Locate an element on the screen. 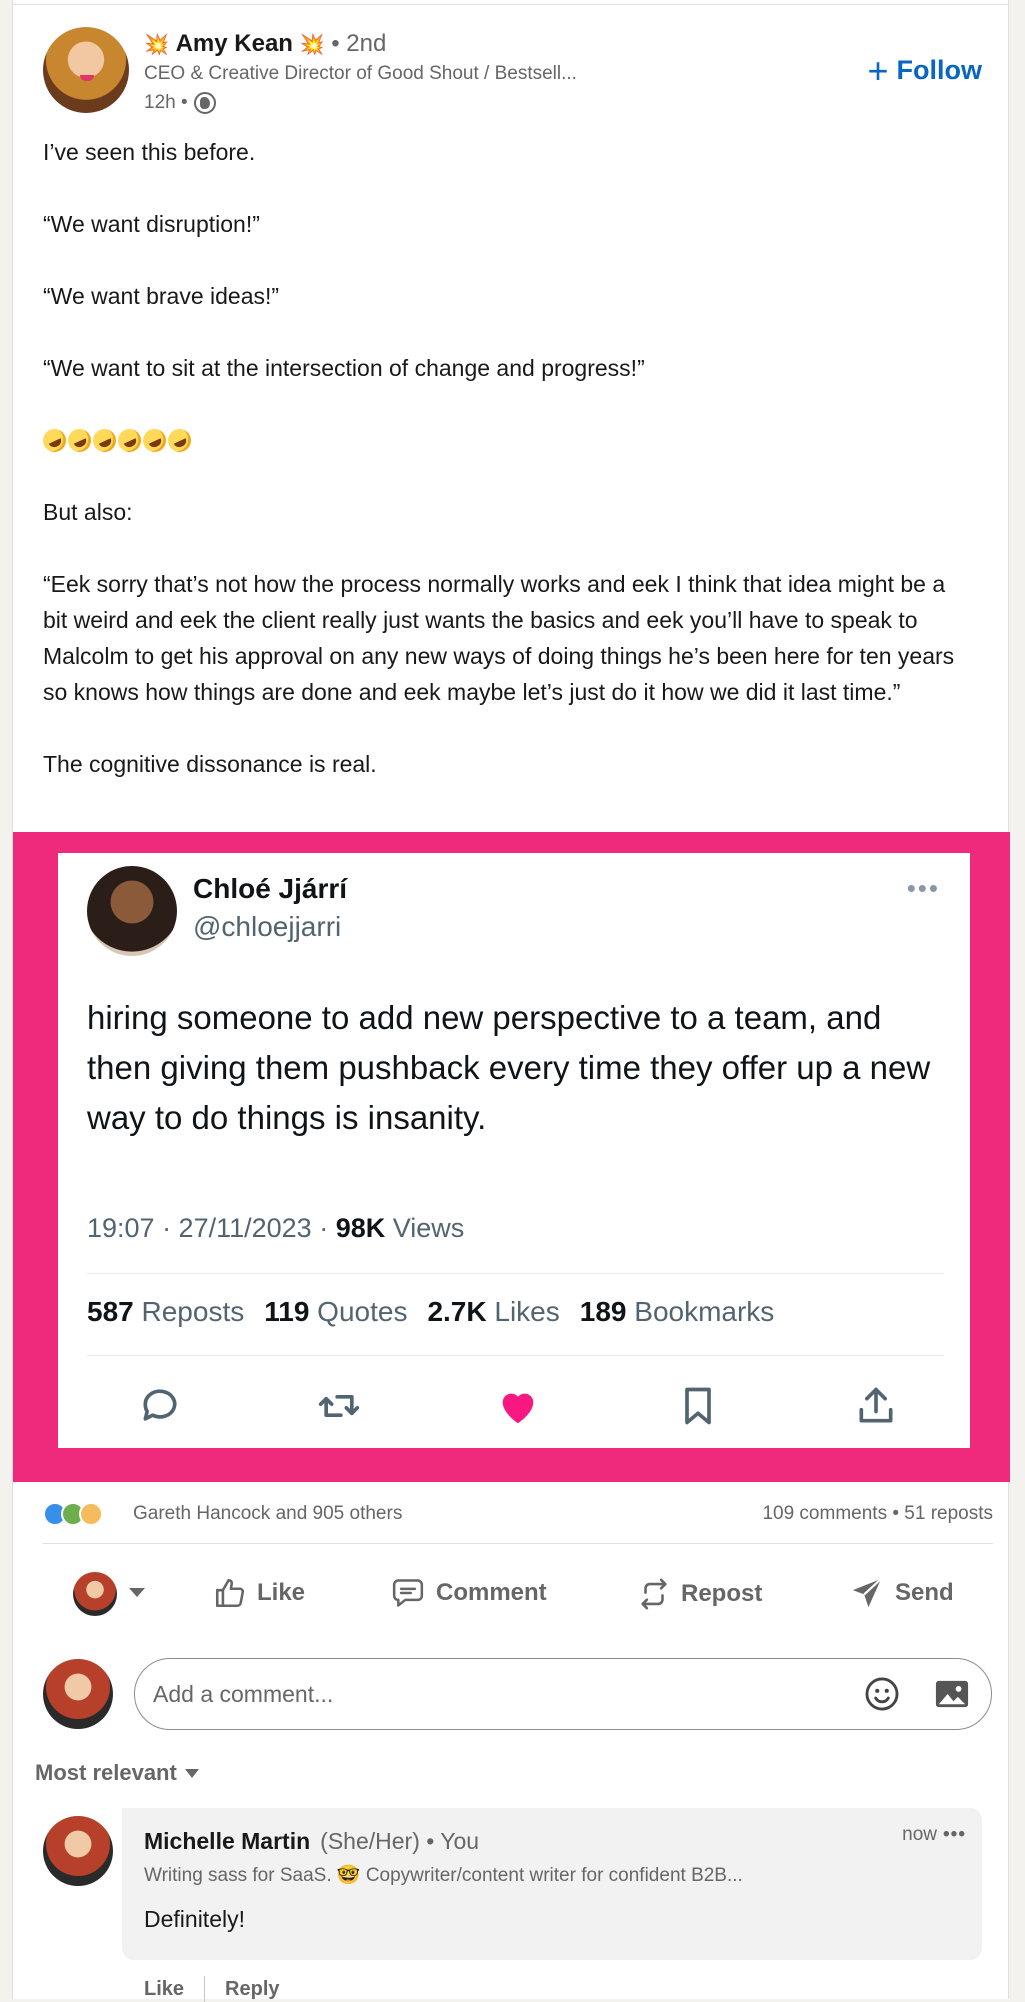  connection-degree: • 2nd is located at coordinates (359, 43).